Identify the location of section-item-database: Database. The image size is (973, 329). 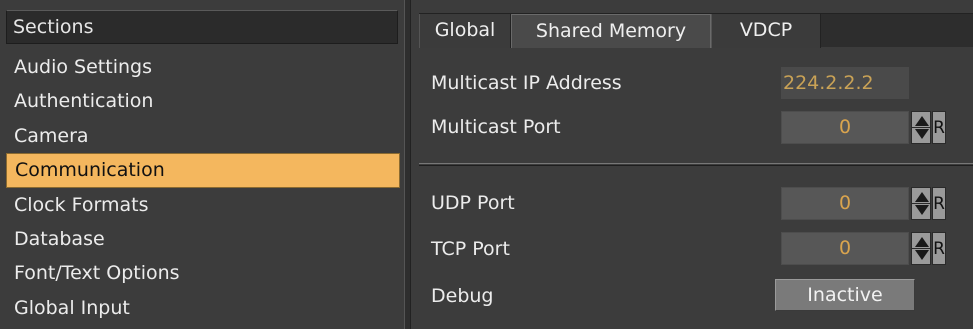
(203, 239).